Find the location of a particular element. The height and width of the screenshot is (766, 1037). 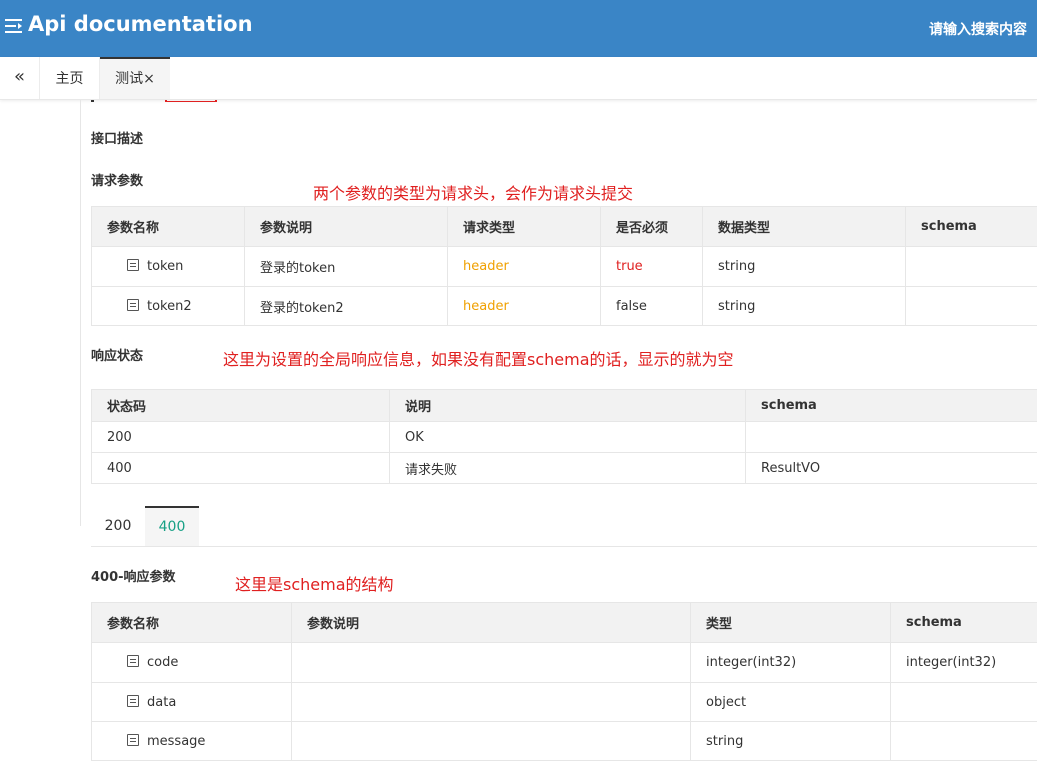

search-input: 请输入搜索内容 is located at coordinates (978, 29).